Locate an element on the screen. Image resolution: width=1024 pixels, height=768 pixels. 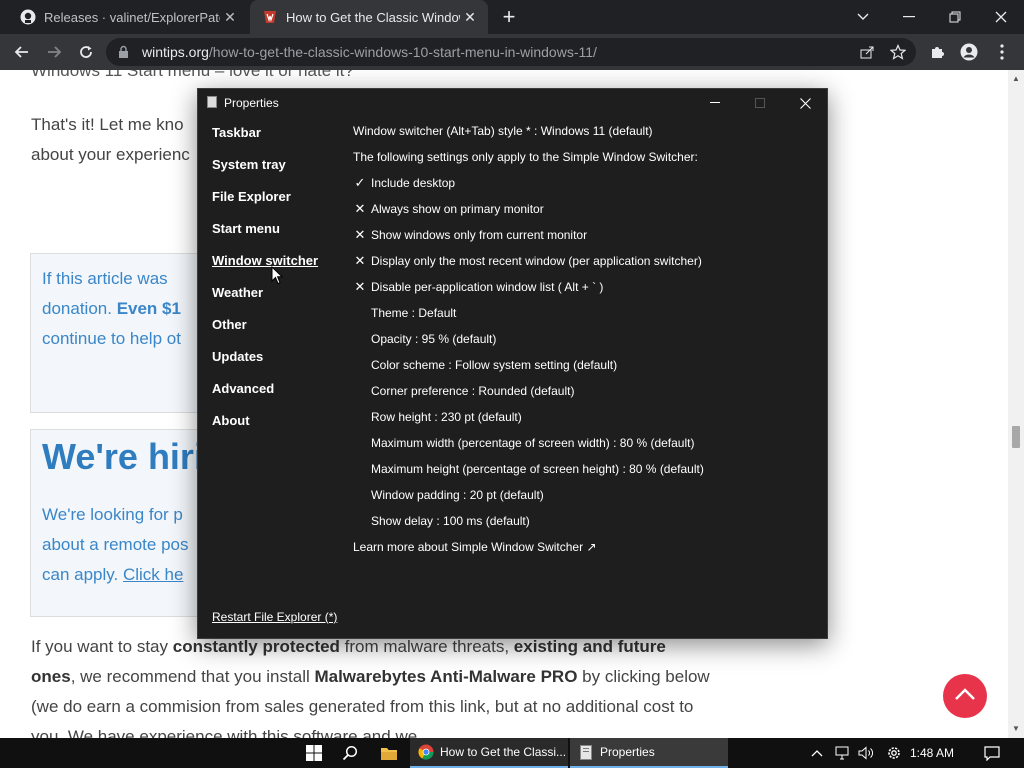
window-titlebar: Properties is located at coordinates (512, 103).